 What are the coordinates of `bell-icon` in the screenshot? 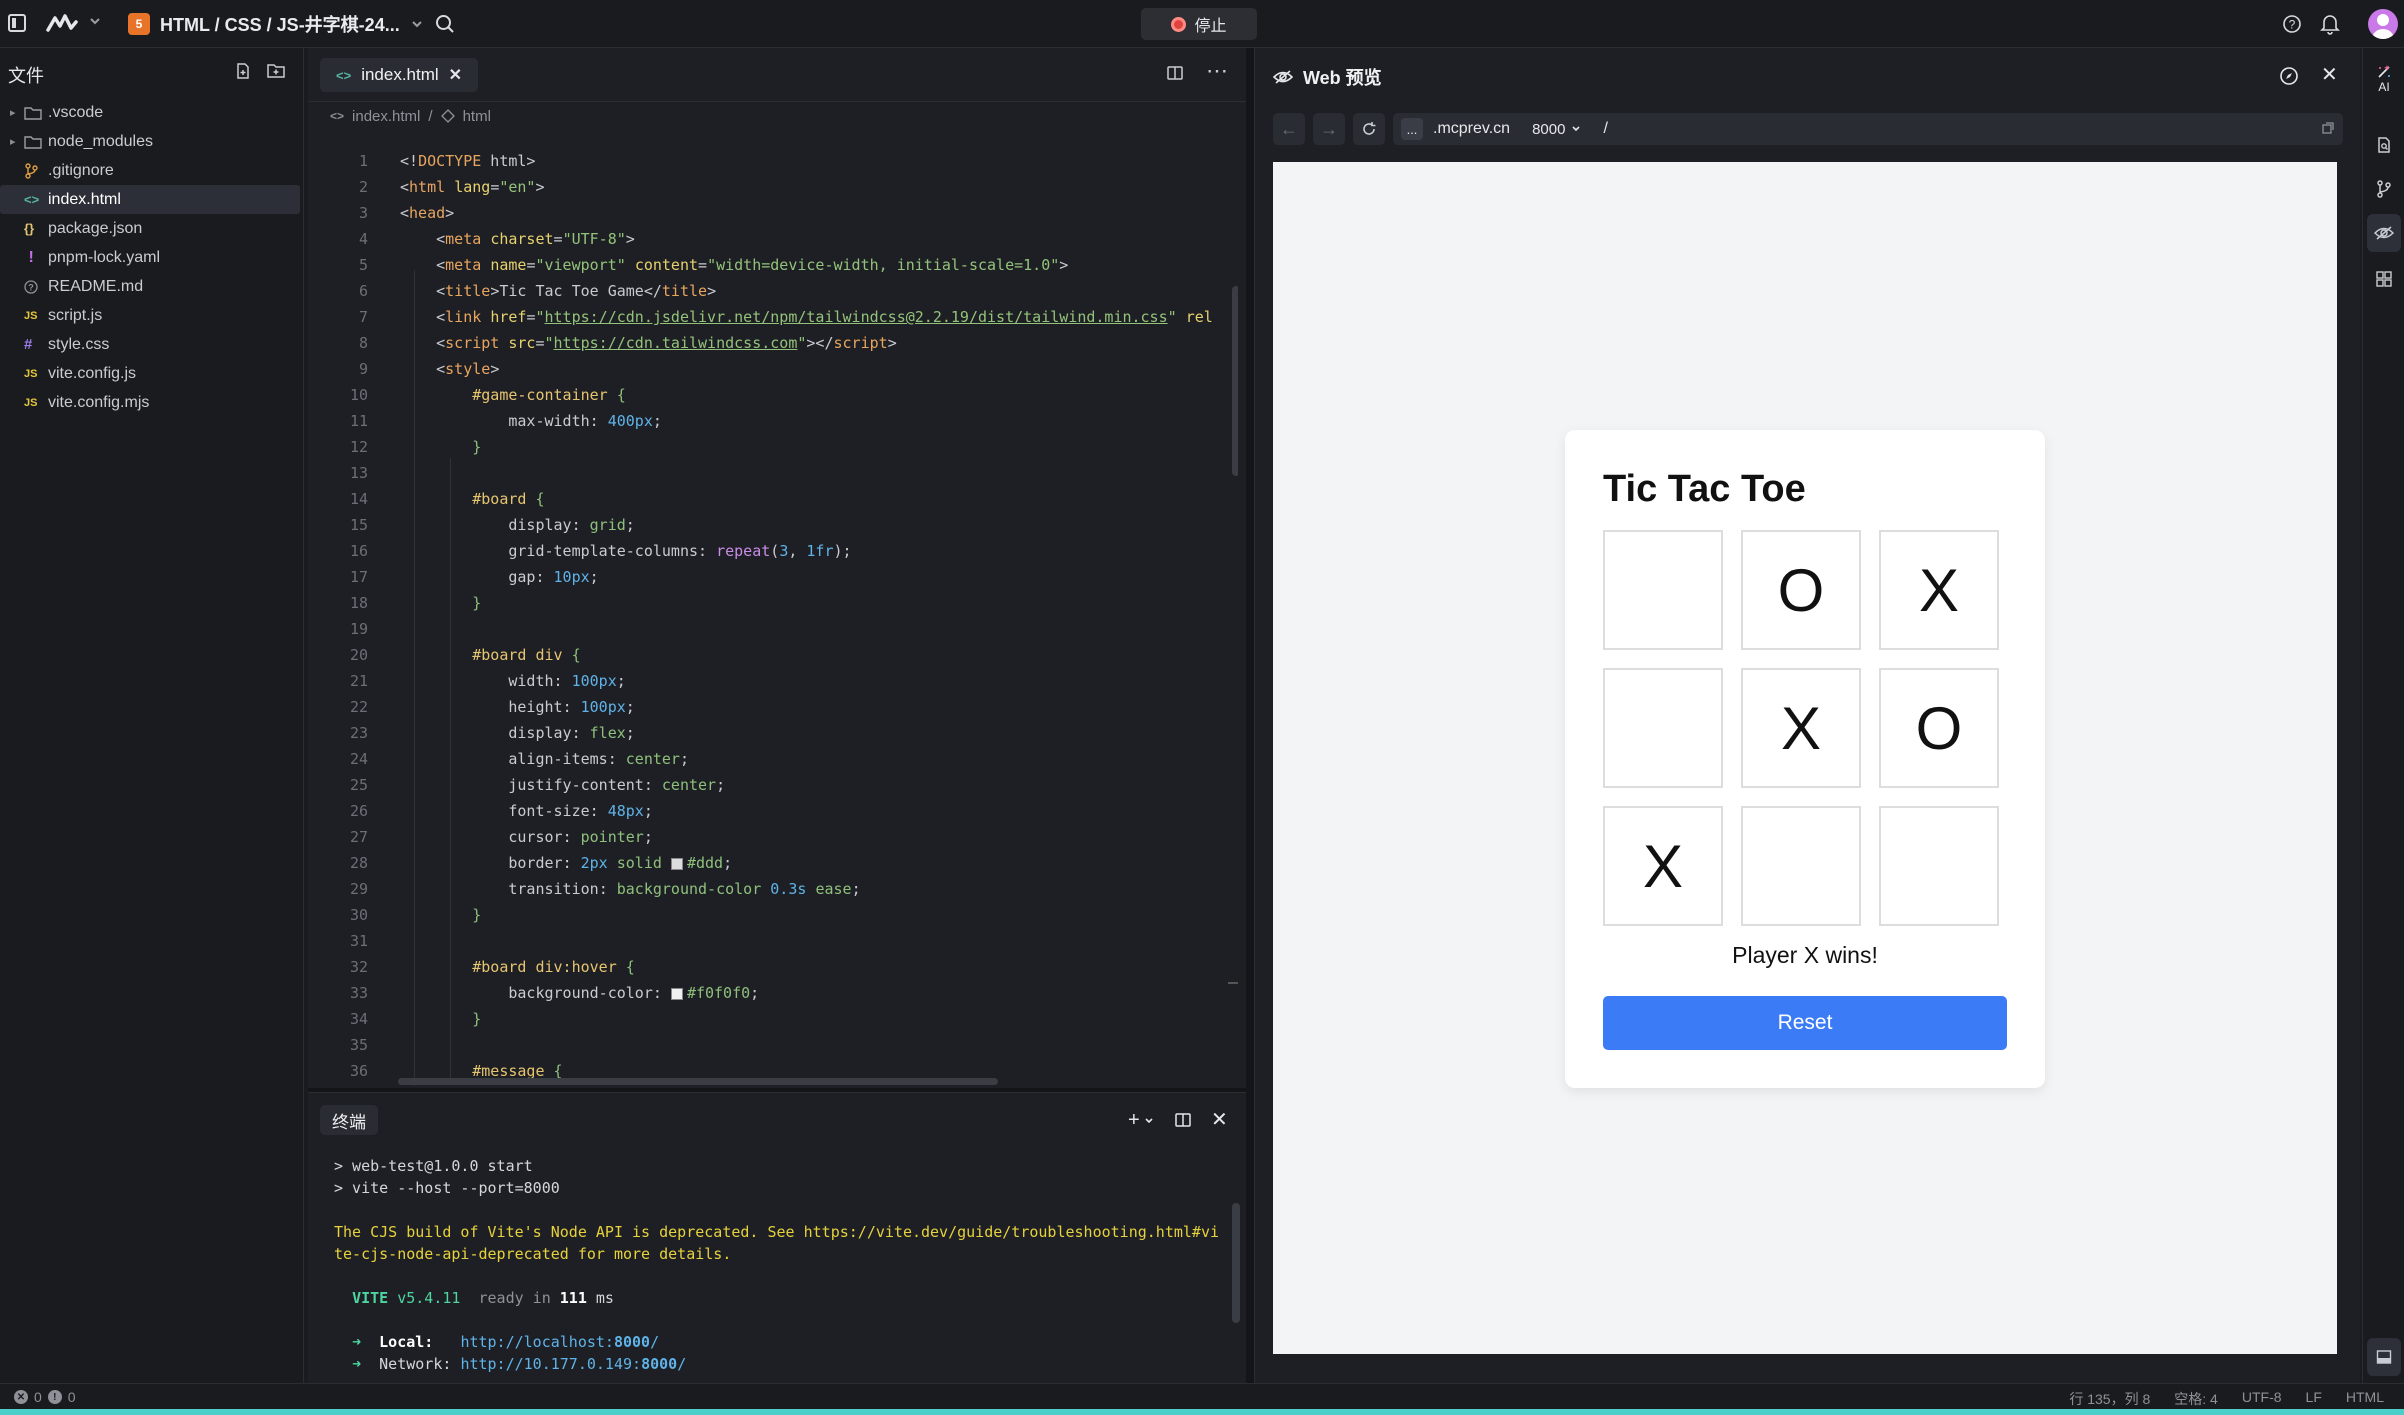 It's located at (2330, 24).